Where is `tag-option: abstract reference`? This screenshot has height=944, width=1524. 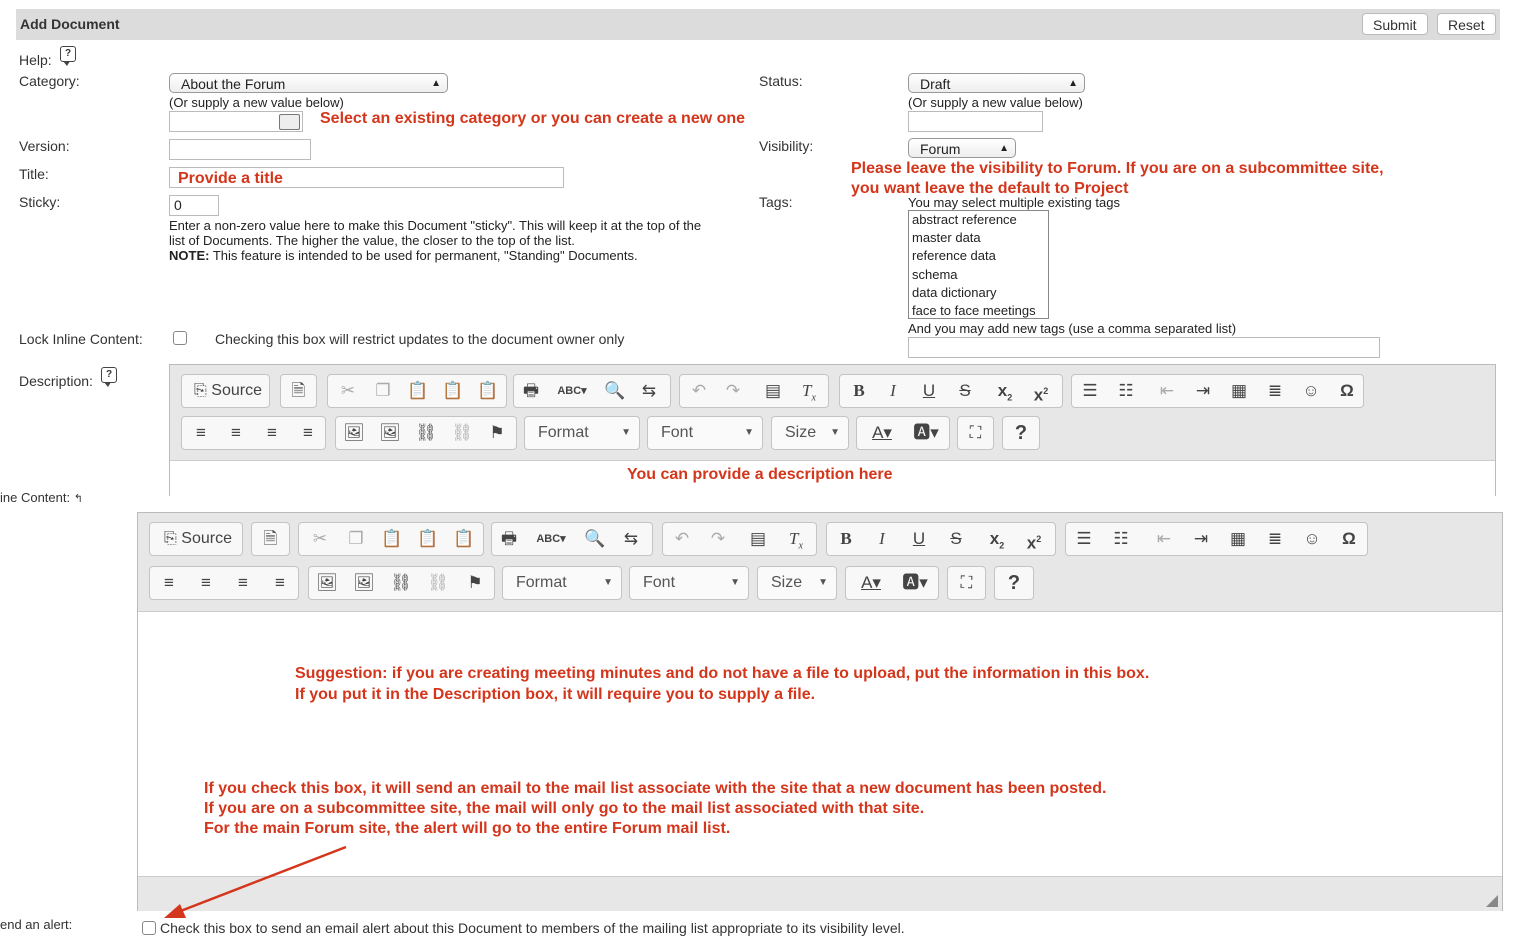 tag-option: abstract reference is located at coordinates (978, 220).